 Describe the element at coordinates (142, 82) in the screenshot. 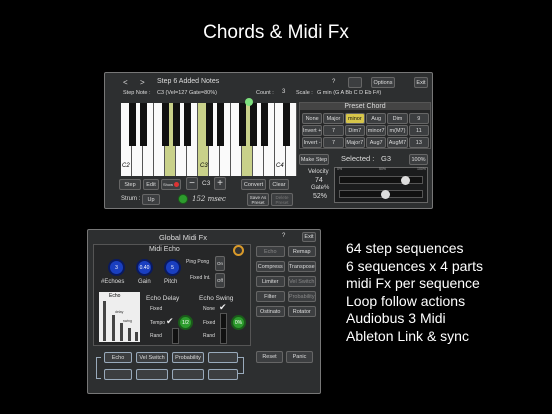

I see `next-step-button: >` at that location.